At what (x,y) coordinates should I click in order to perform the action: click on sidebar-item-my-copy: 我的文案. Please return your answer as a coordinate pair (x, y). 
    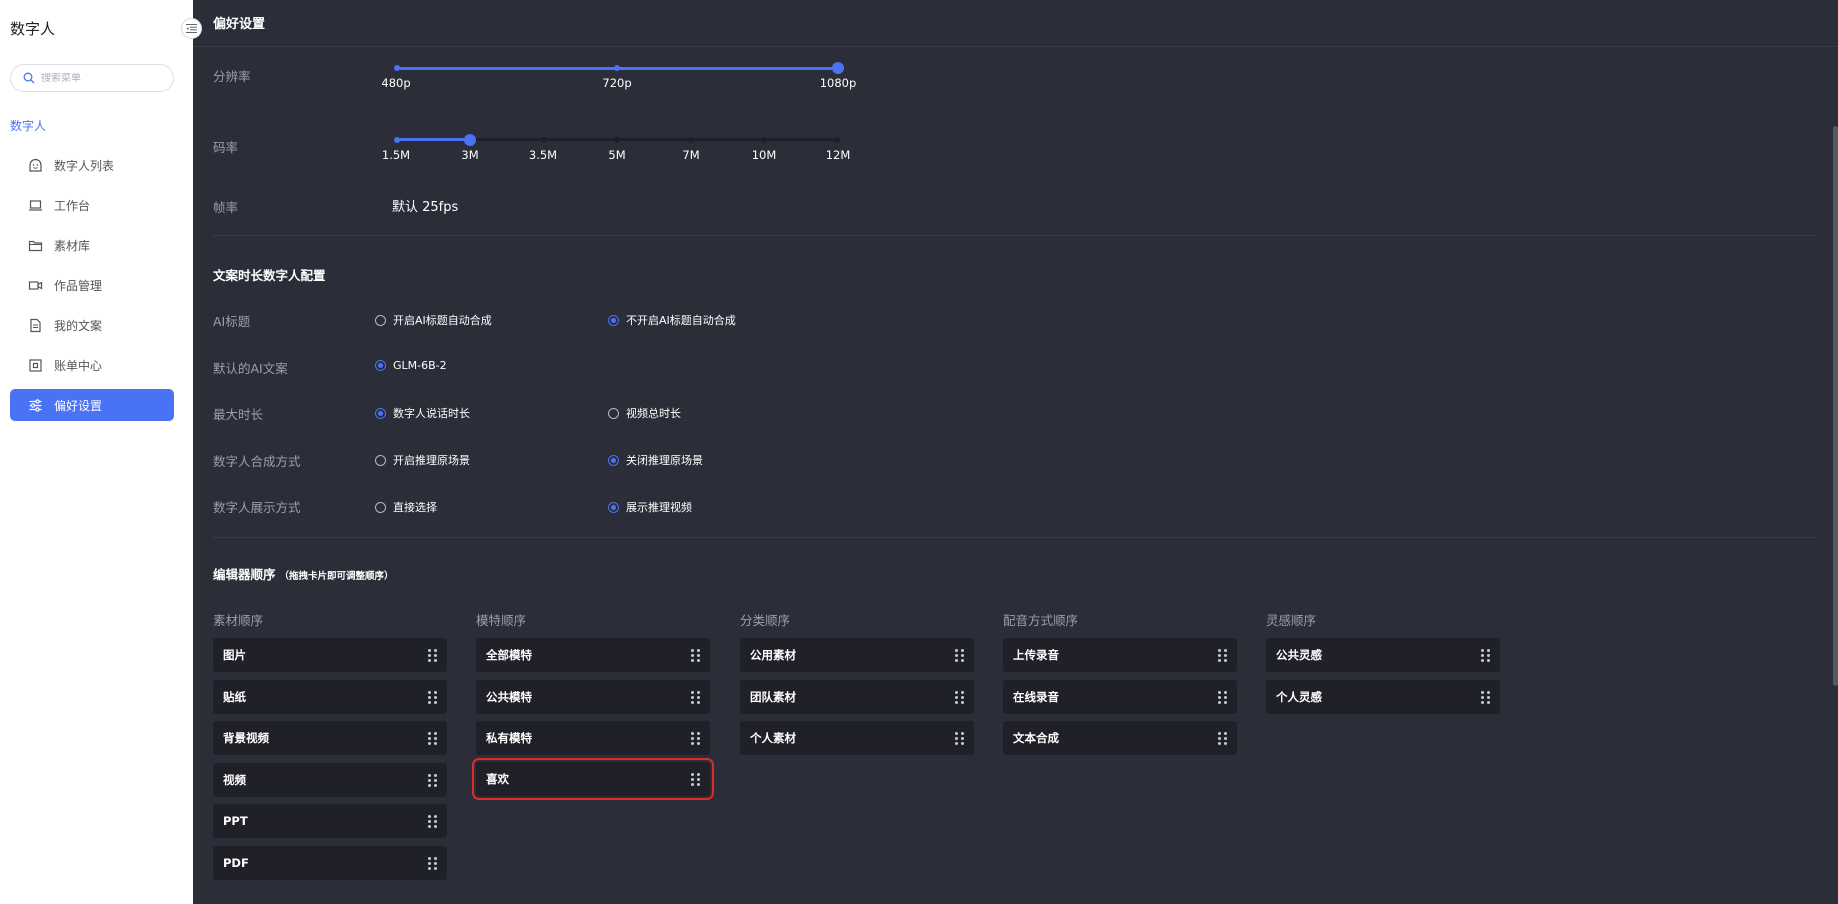
    Looking at the image, I should click on (92, 325).